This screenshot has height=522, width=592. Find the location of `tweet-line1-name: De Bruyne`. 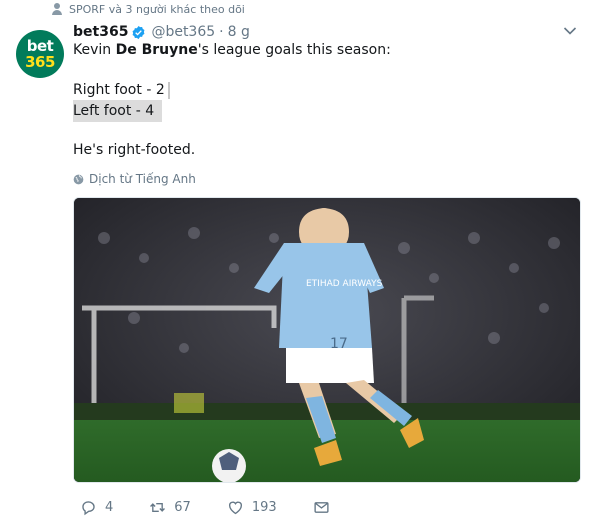

tweet-line1-name: De Bruyne is located at coordinates (156, 50).